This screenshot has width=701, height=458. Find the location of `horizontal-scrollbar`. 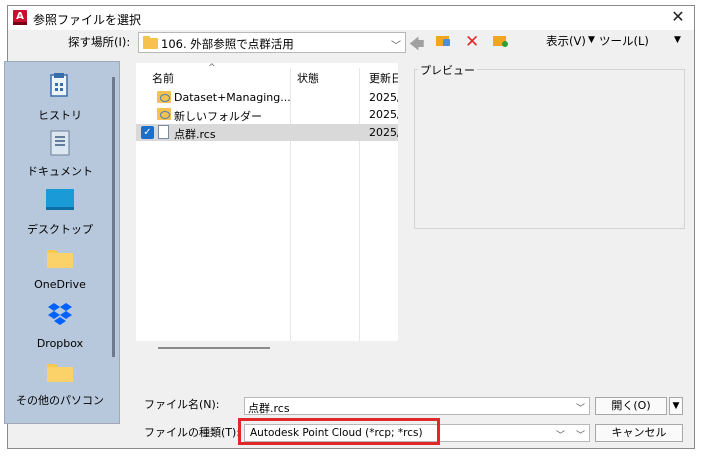

horizontal-scrollbar is located at coordinates (214, 348).